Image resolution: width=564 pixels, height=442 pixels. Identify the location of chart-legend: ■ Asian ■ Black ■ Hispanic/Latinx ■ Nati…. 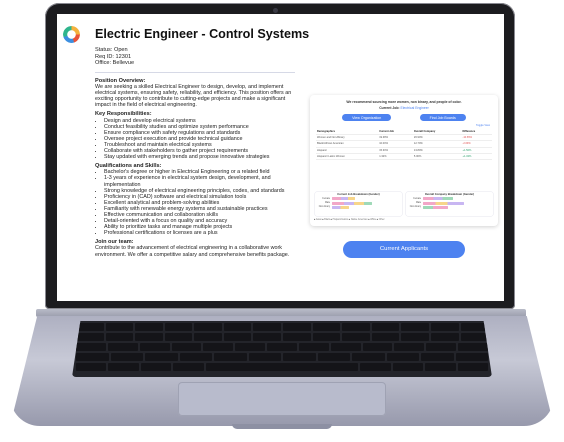
(349, 220).